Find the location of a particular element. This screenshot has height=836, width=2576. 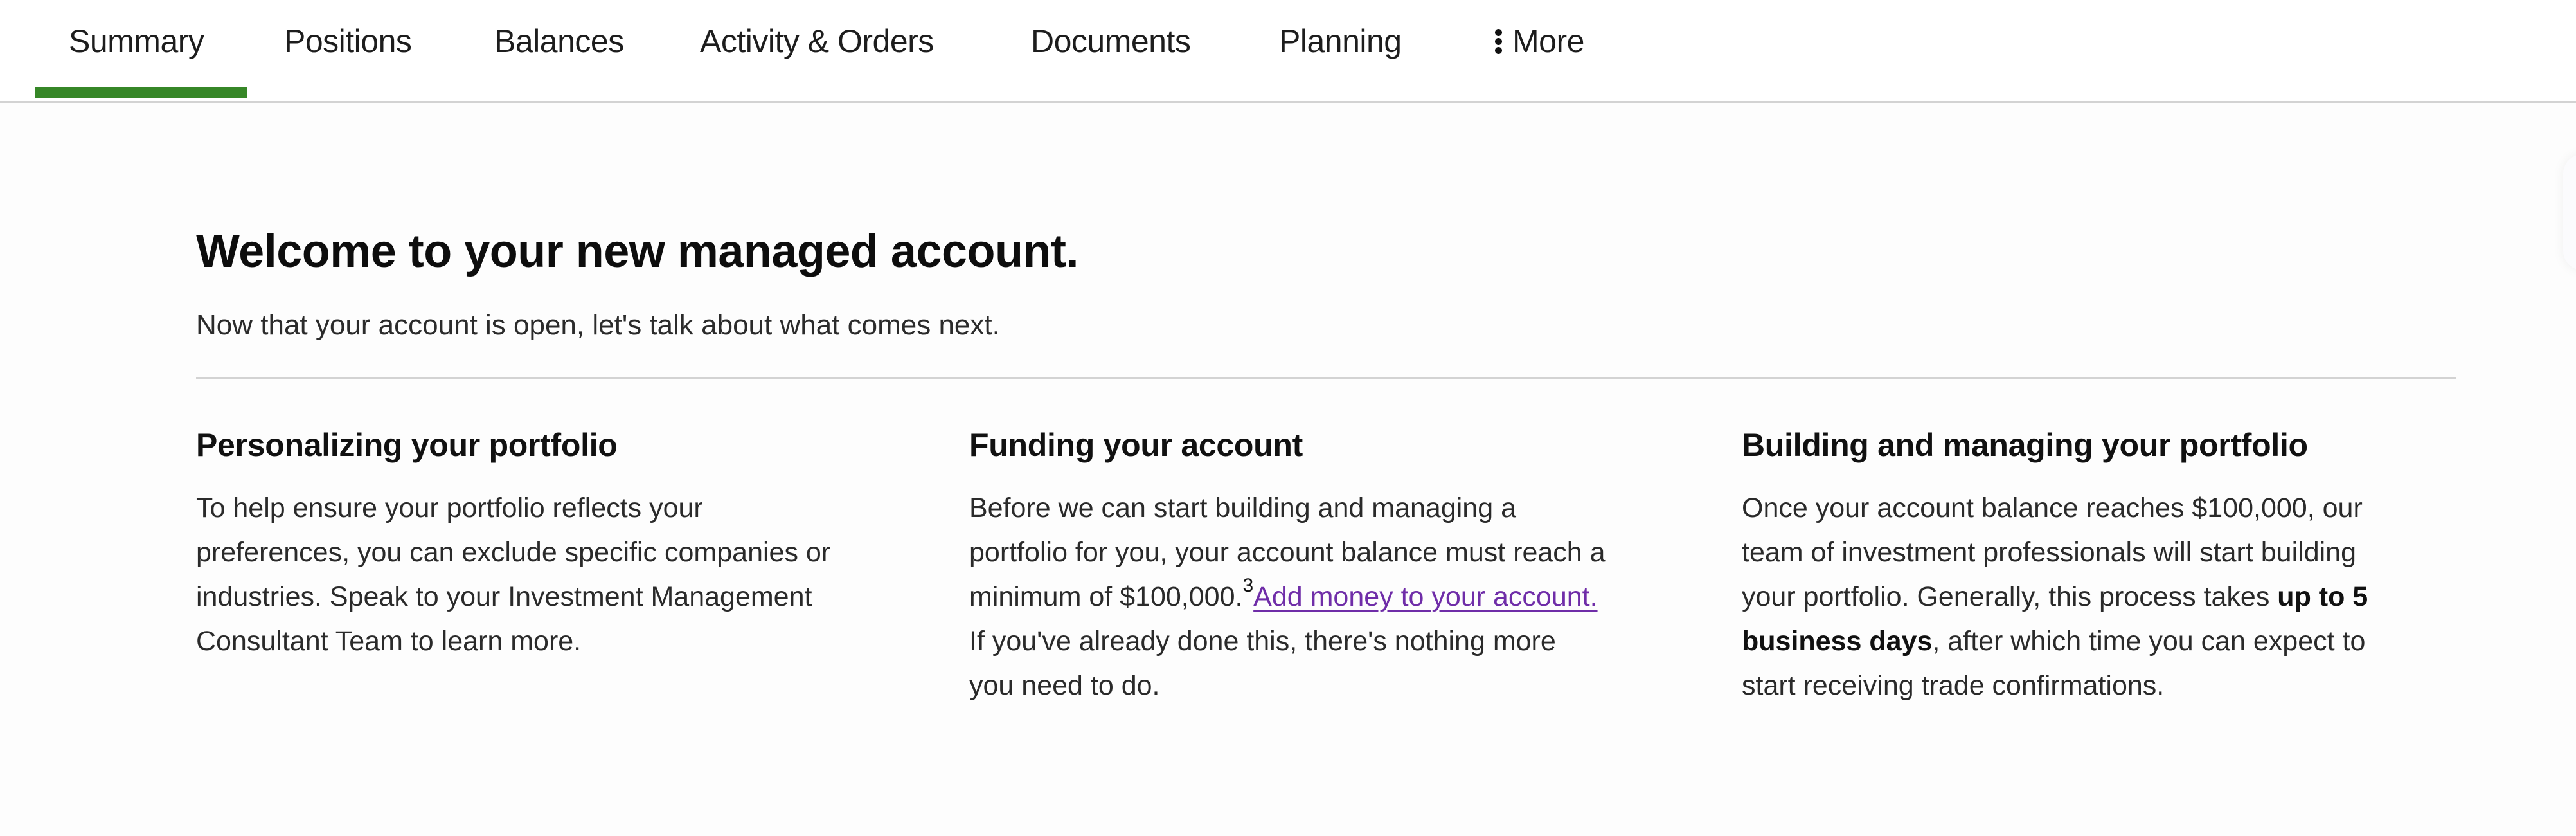

body-line: Consultant Team to learn more. is located at coordinates (389, 642).